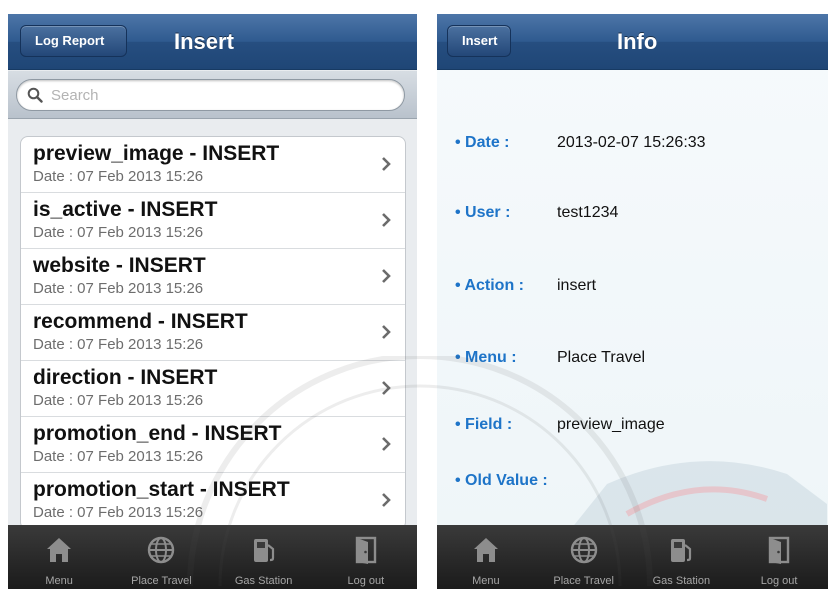 This screenshot has width=828, height=589. I want to click on item-title: direction - INSERT, so click(125, 377).